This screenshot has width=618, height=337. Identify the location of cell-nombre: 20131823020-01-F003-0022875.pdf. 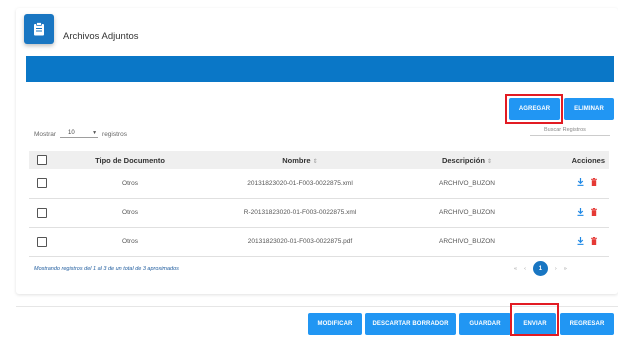
(300, 241).